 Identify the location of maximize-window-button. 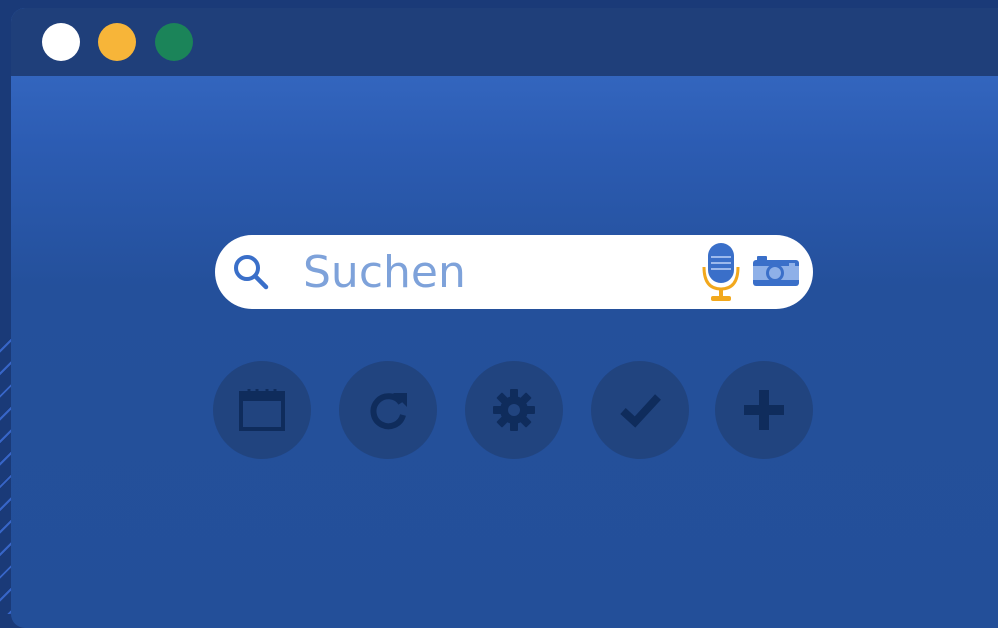
(174, 42).